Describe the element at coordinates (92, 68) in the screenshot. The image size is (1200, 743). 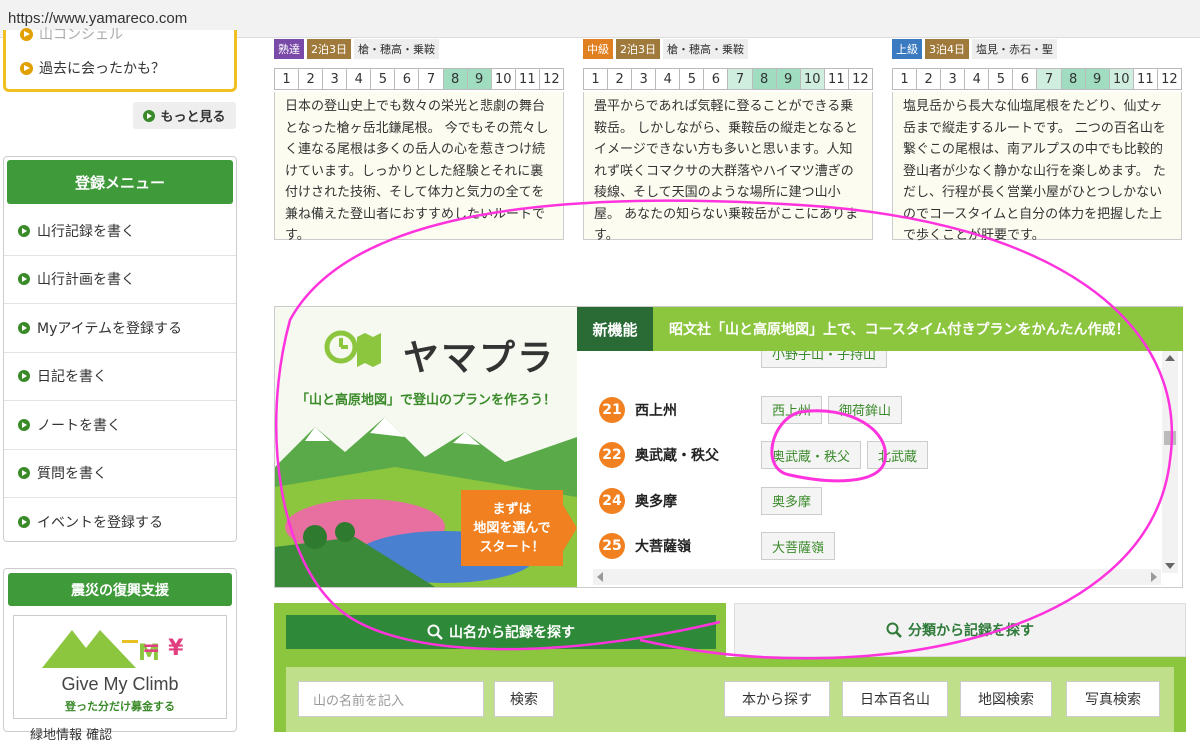
I see `pickup-item-met-before: 過去に会ったかも？` at that location.